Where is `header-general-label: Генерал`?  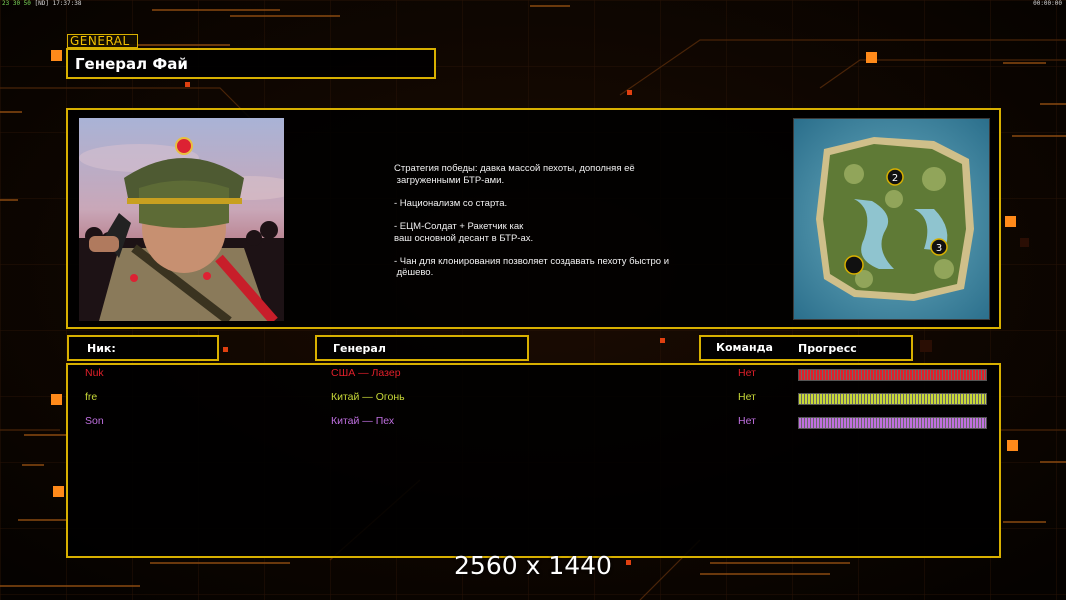
header-general-label: Генерал is located at coordinates (359, 348).